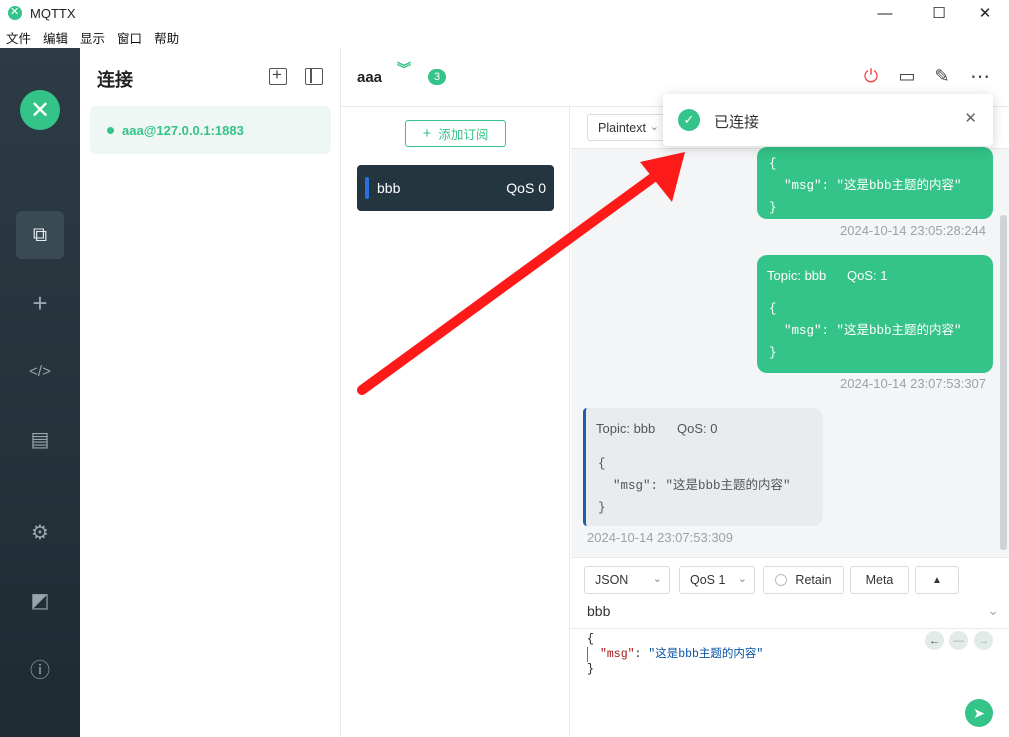  I want to click on message-bubble: { "msg": "这是bbb主题的内容" }, so click(875, 183).